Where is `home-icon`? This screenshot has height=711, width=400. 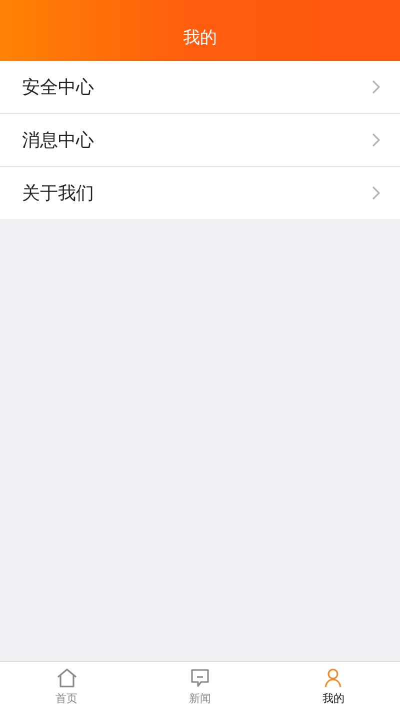 home-icon is located at coordinates (67, 678).